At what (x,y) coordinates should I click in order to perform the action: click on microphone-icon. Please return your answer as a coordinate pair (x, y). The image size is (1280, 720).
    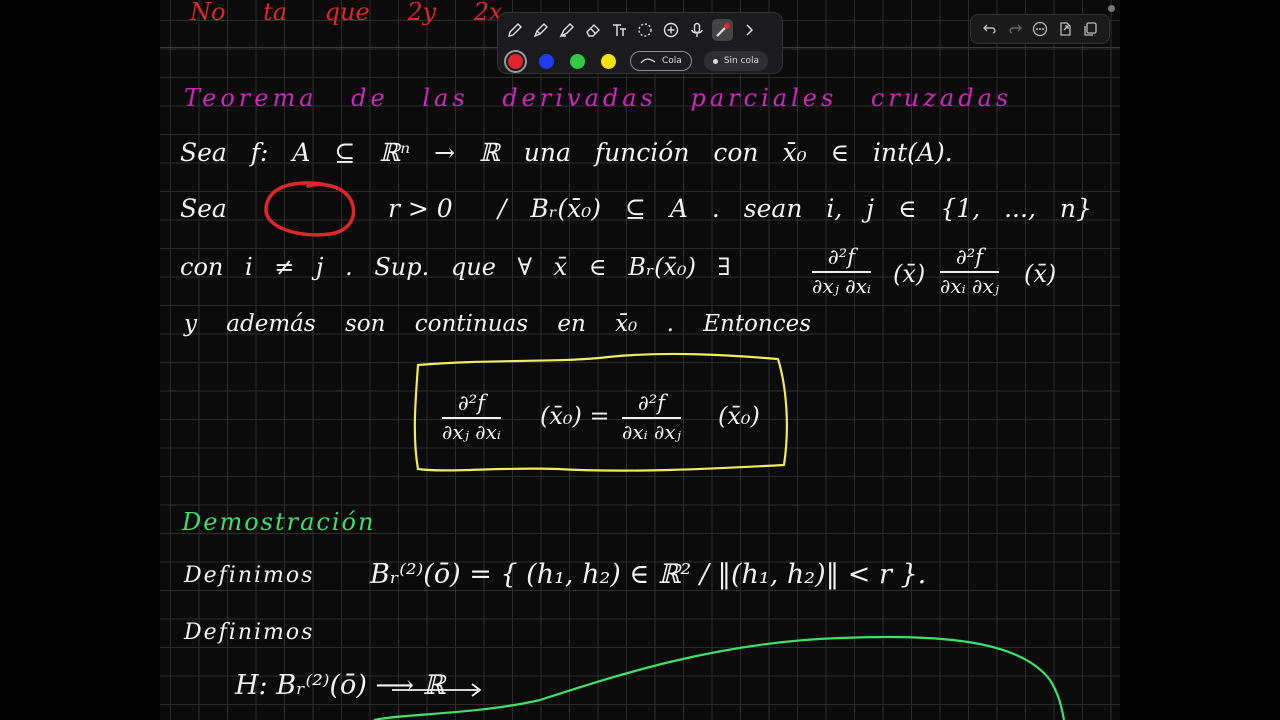
    Looking at the image, I should click on (696, 29).